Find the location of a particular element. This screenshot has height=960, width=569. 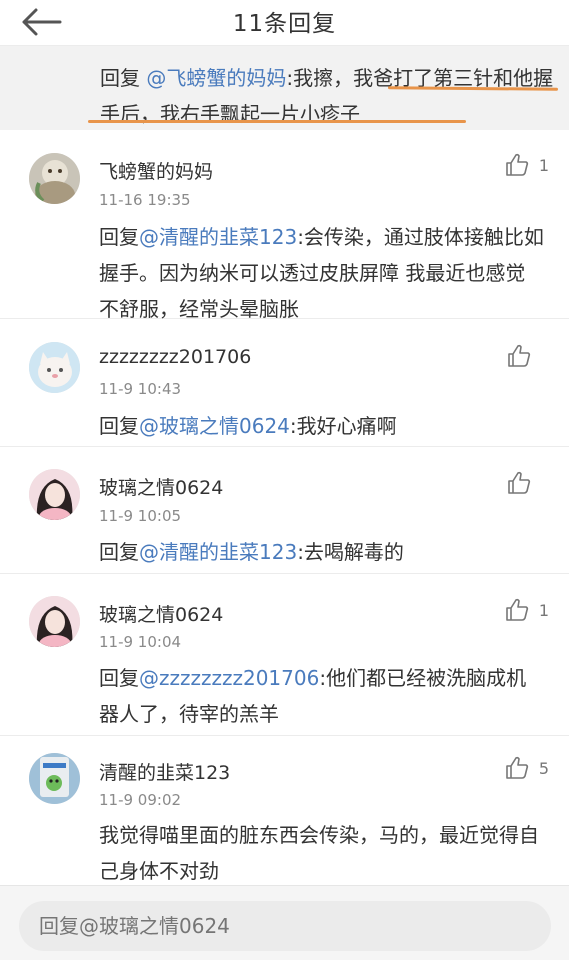

timestamp: 11-9 10:05 is located at coordinates (140, 516).